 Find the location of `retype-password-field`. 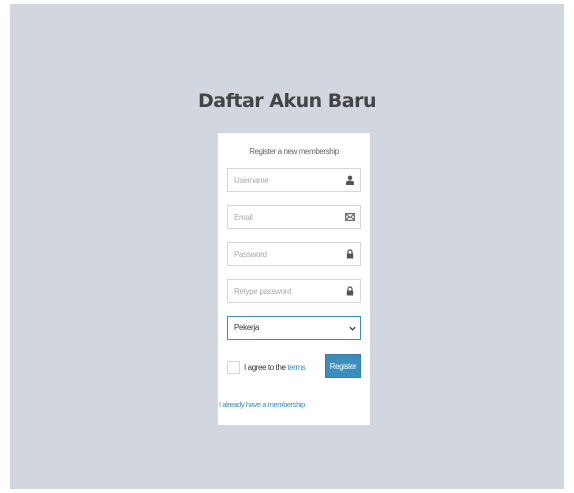

retype-password-field is located at coordinates (294, 291).